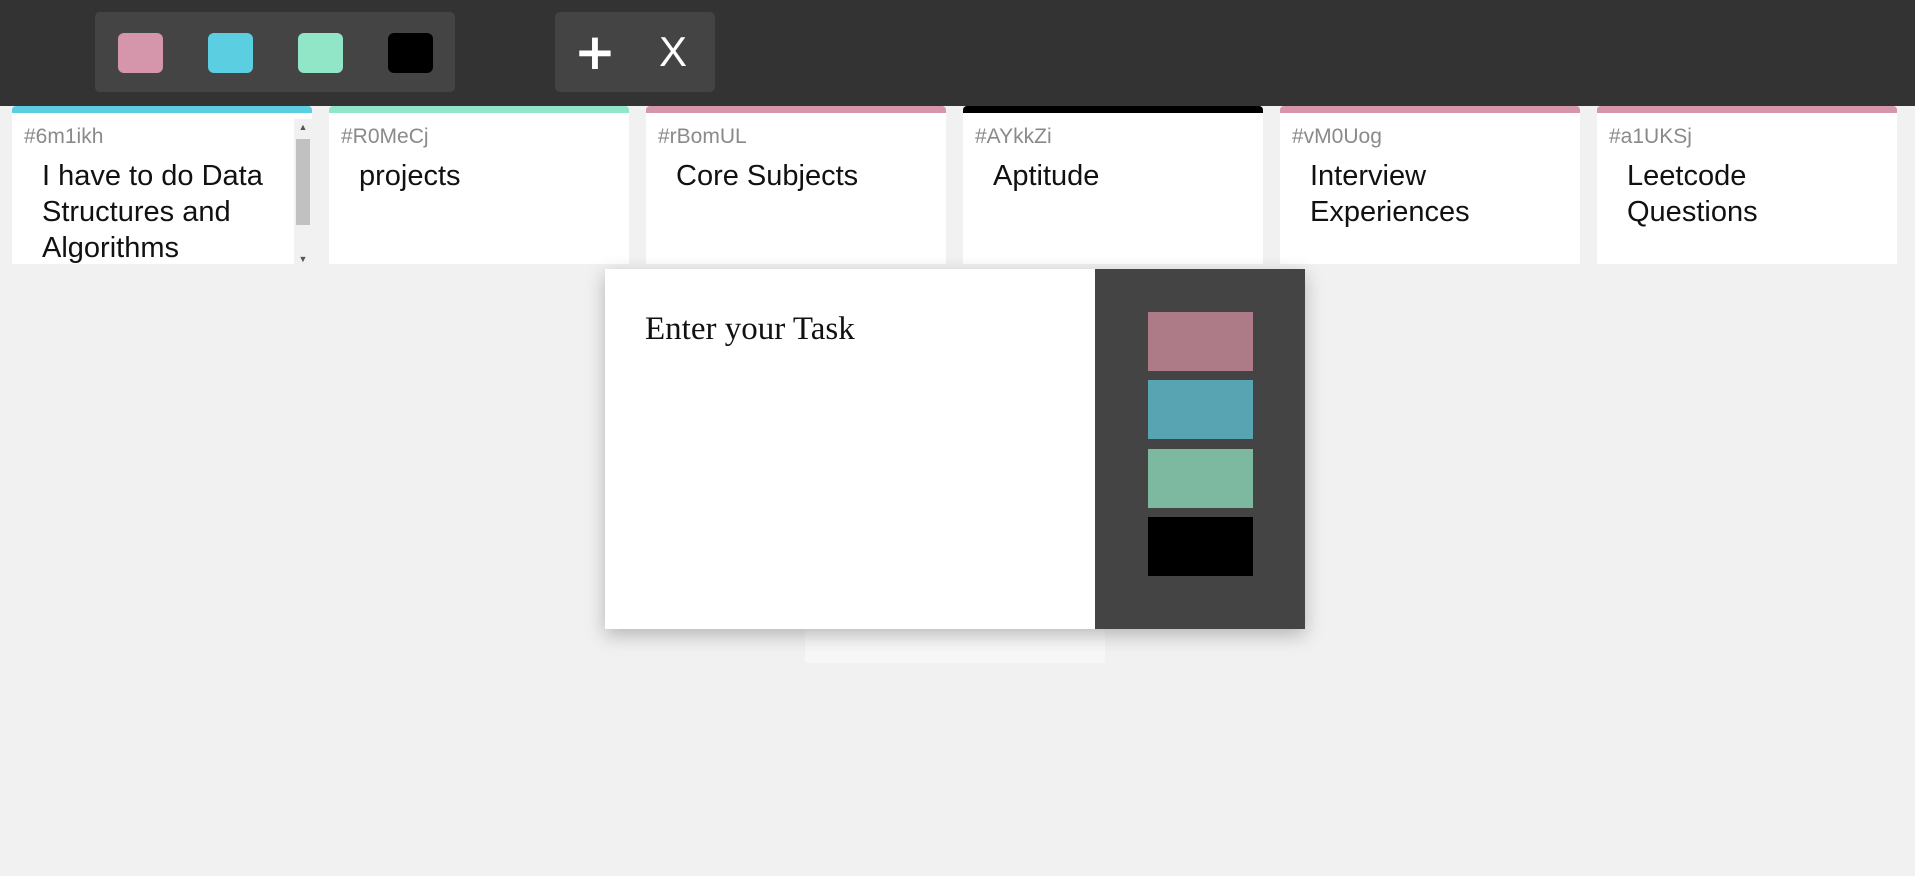 The width and height of the screenshot is (1915, 876). I want to click on task-input, so click(850, 449).